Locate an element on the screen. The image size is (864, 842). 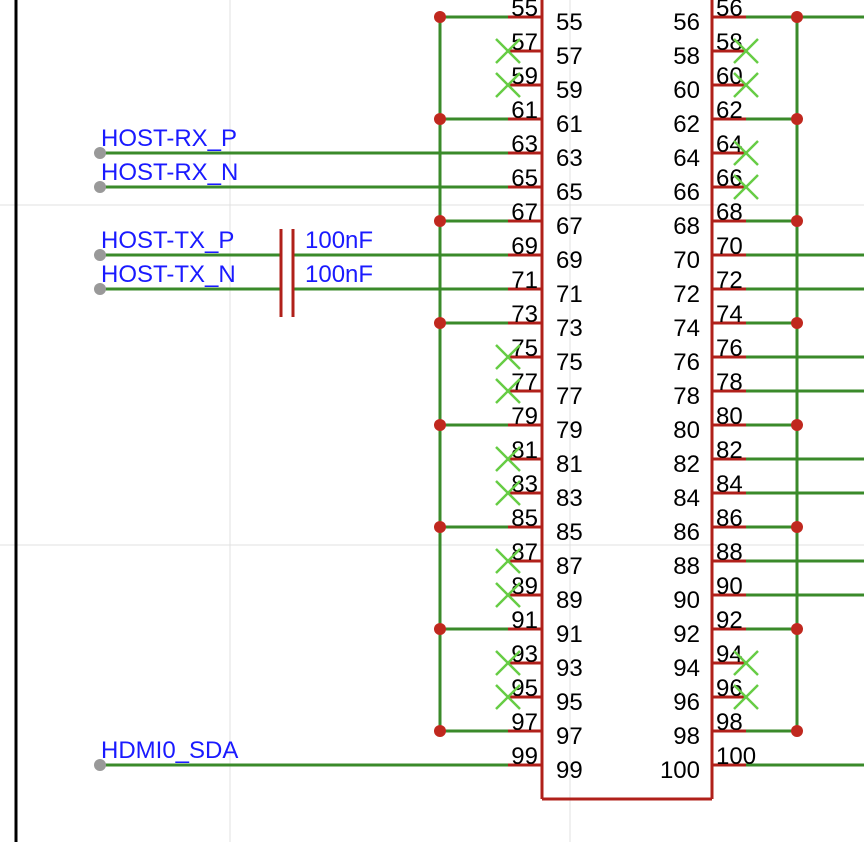
pin-number-inner-left: 59 is located at coordinates (569, 90).